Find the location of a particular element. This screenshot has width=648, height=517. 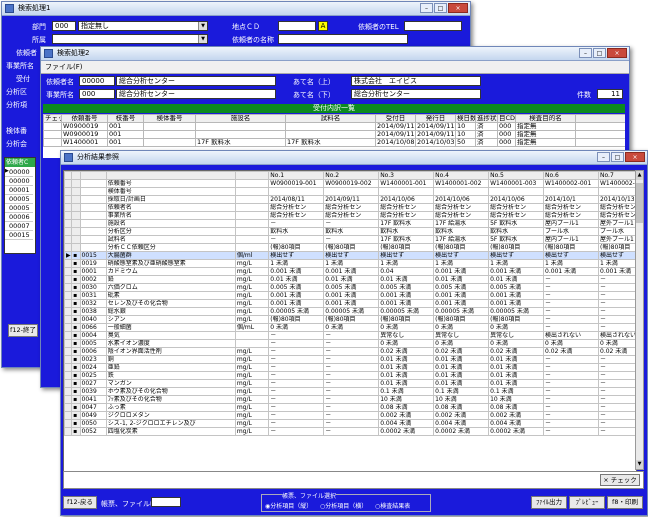

column-header: No.2 is located at coordinates (351, 175).